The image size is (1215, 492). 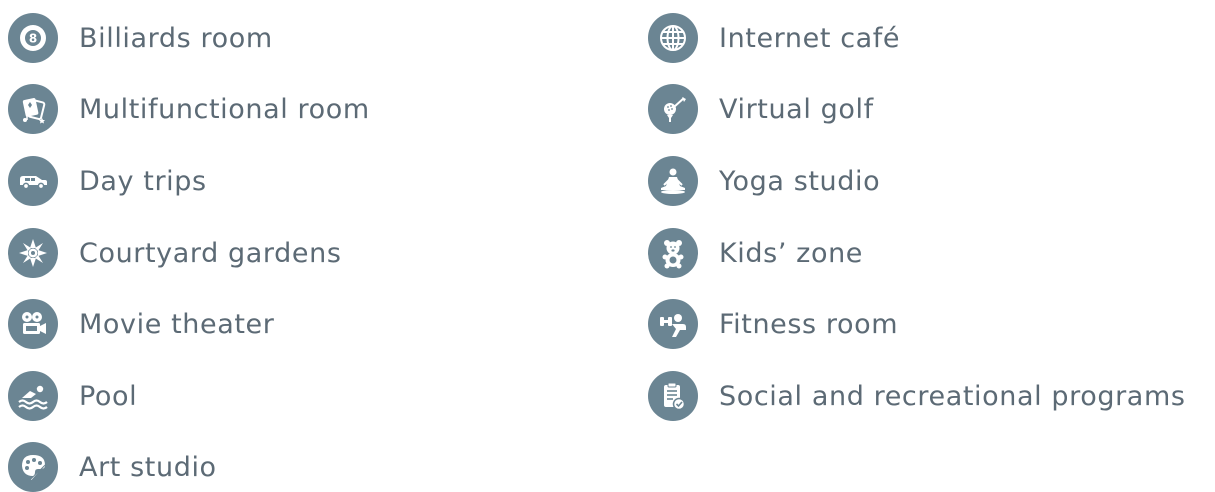 I want to click on amenity-label: Billiards room, so click(x=176, y=38).